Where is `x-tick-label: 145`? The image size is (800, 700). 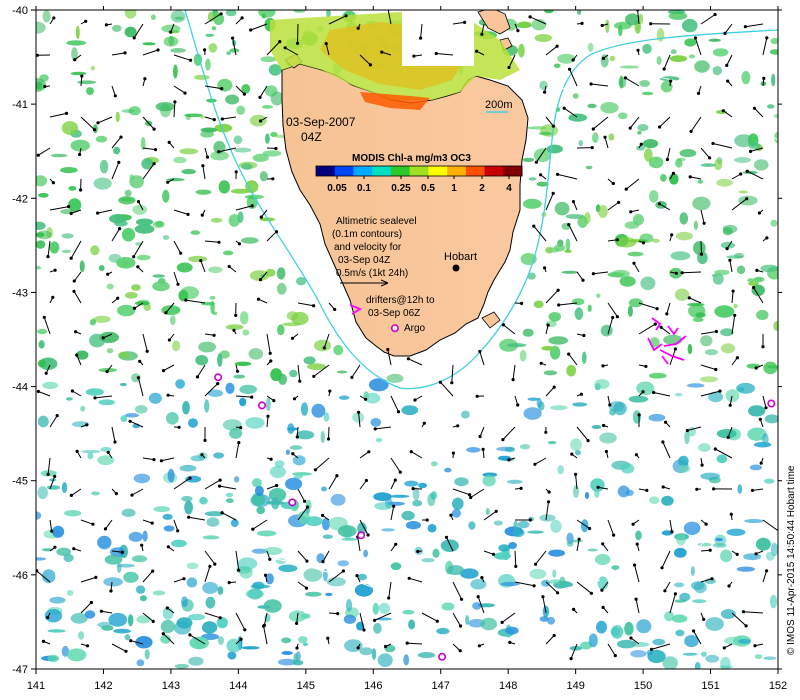
x-tick-label: 145 is located at coordinates (306, 686).